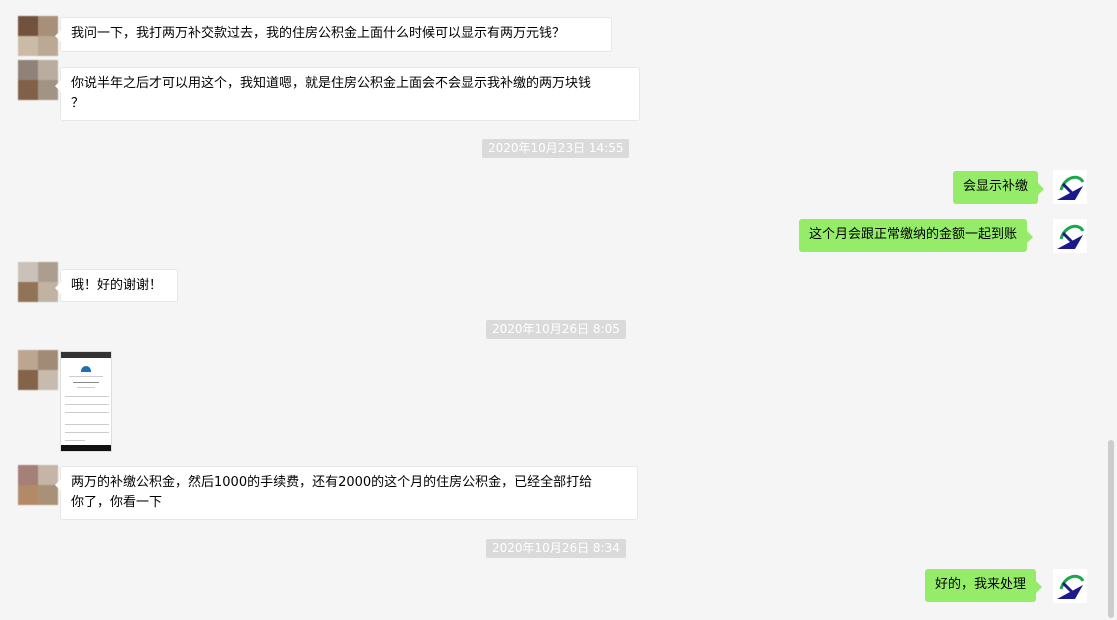 Image resolution: width=1117 pixels, height=620 pixels. I want to click on timestamp: 2020年10月26日 8:05, so click(556, 329).